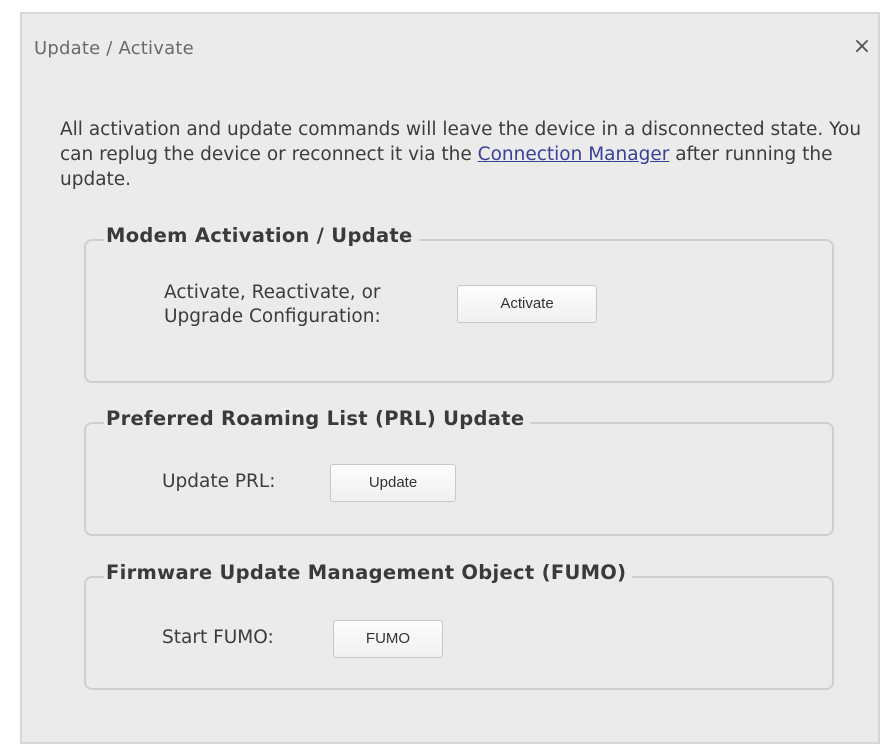 This screenshot has width=884, height=748. I want to click on activate-button: Activate, so click(527, 304).